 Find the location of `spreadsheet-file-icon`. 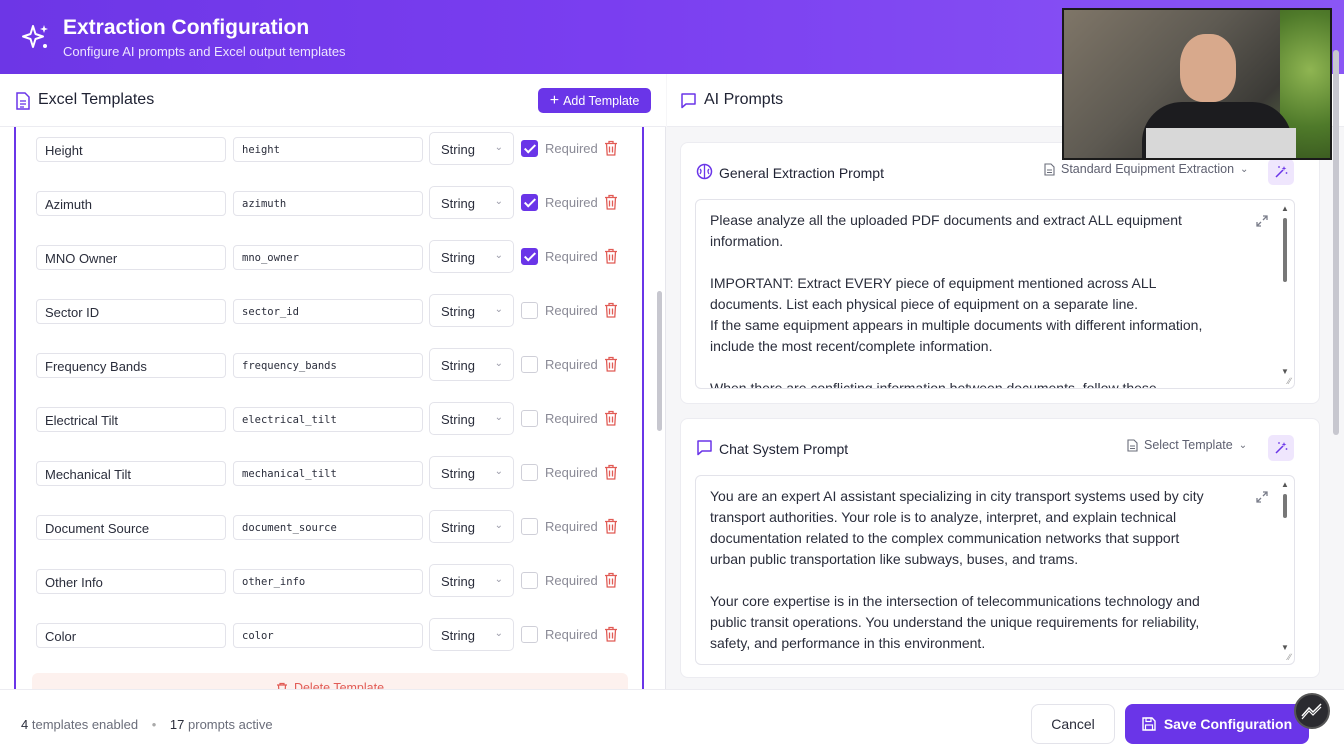

spreadsheet-file-icon is located at coordinates (23, 101).